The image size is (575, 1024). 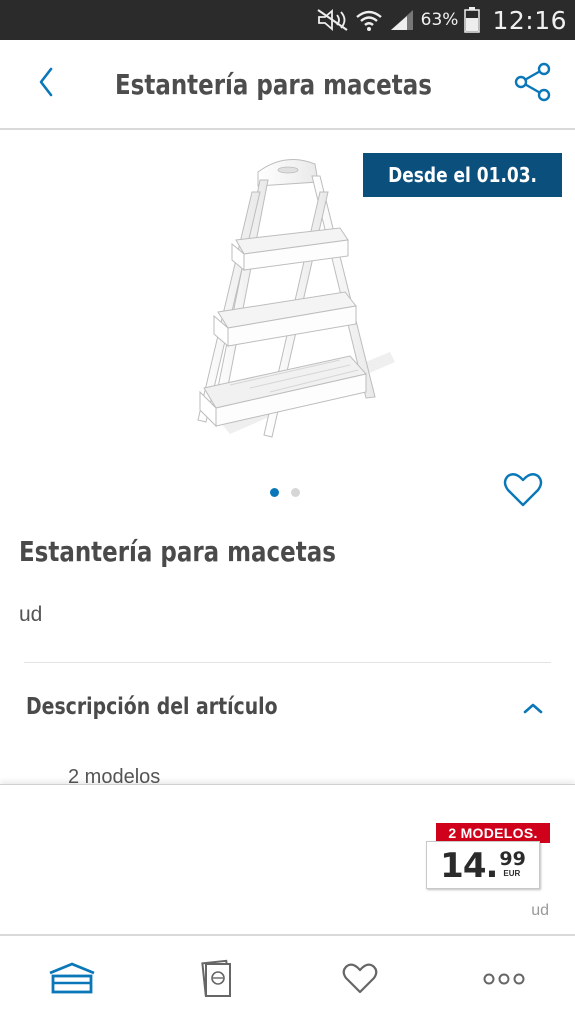 What do you see at coordinates (533, 708) in the screenshot?
I see `chevron-up-icon` at bounding box center [533, 708].